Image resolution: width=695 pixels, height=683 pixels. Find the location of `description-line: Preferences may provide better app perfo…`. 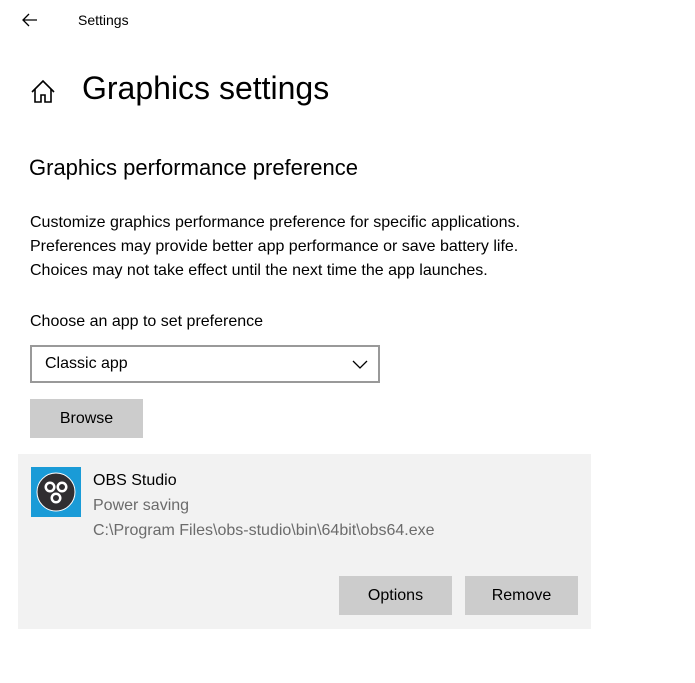

description-line: Preferences may provide better app perfo… is located at coordinates (274, 246).